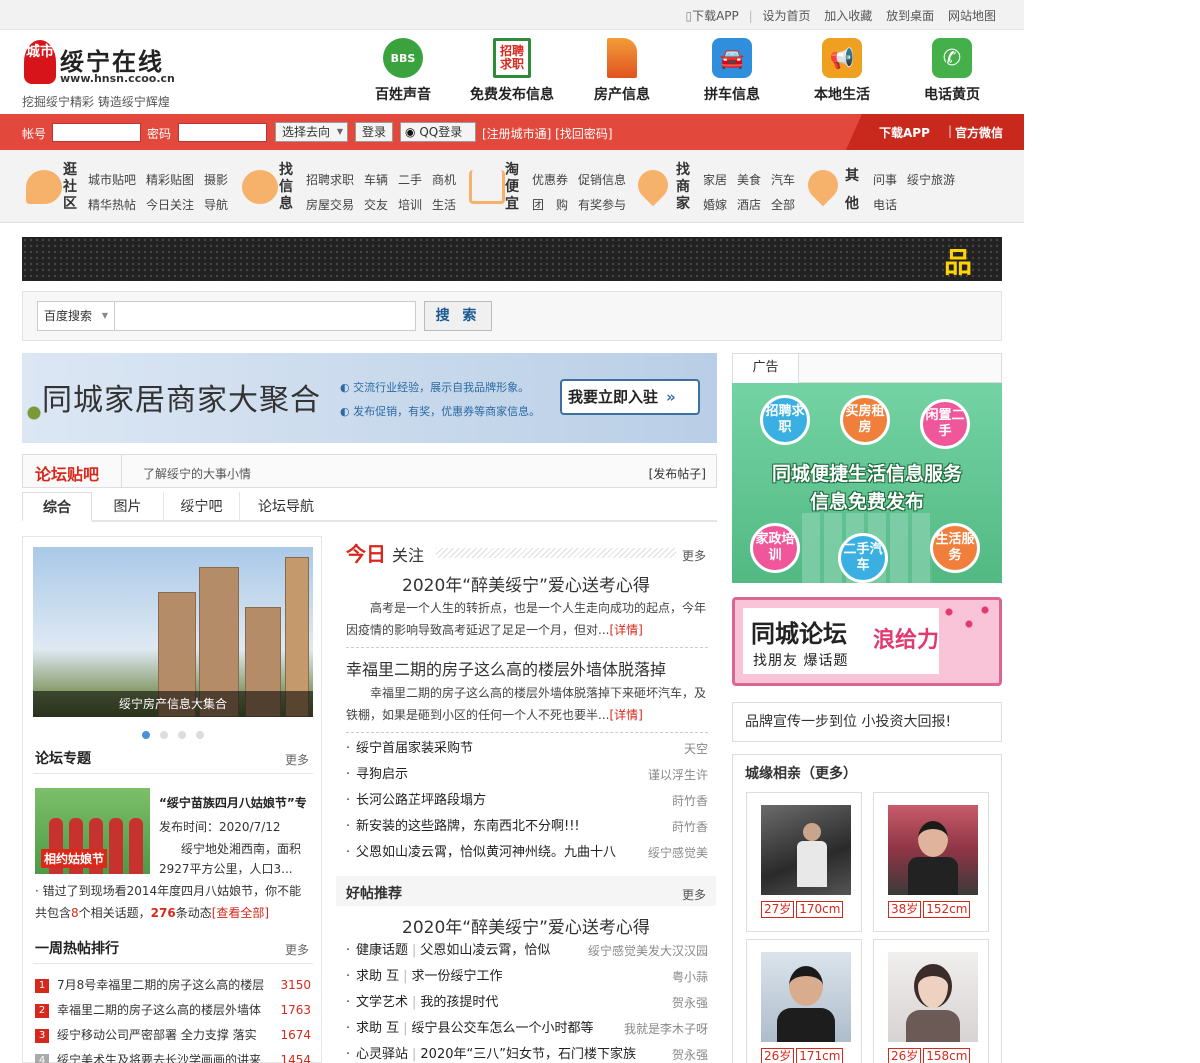 This screenshot has height=1063, width=1200. What do you see at coordinates (240, 913) in the screenshot?
I see `view-all-link: [查看全部]` at bounding box center [240, 913].